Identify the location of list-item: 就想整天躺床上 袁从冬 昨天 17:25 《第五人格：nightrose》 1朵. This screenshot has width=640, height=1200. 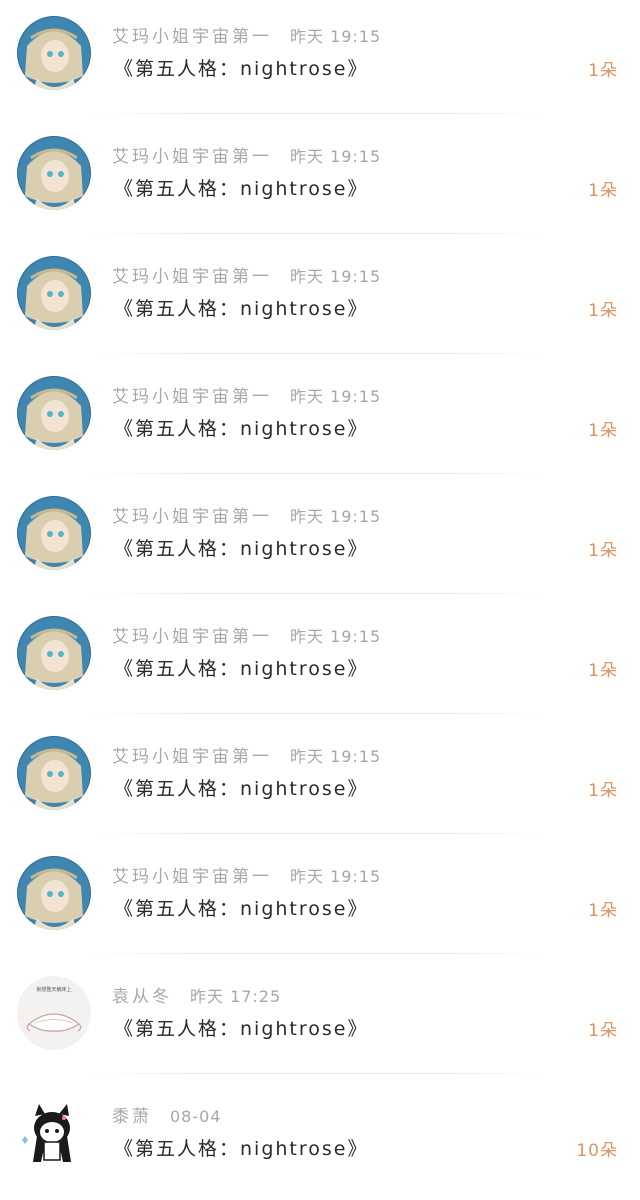
(320, 1020).